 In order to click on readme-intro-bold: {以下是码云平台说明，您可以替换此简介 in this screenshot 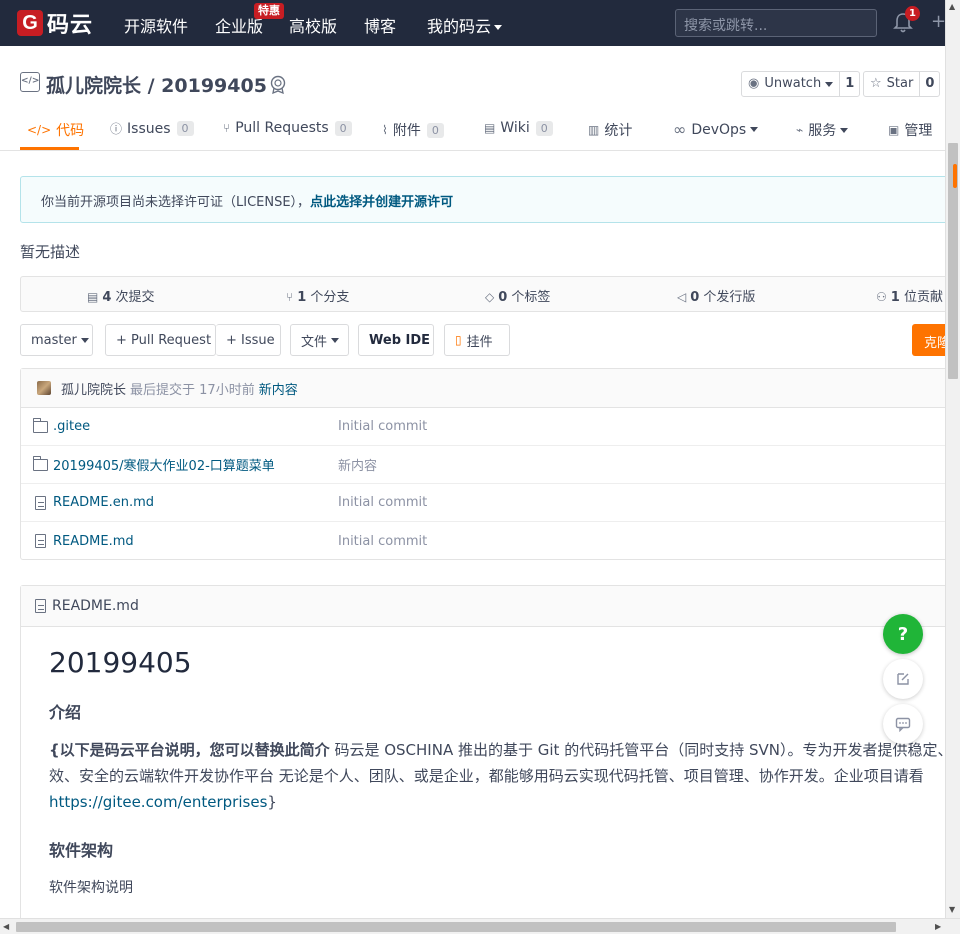, I will do `click(189, 750)`.